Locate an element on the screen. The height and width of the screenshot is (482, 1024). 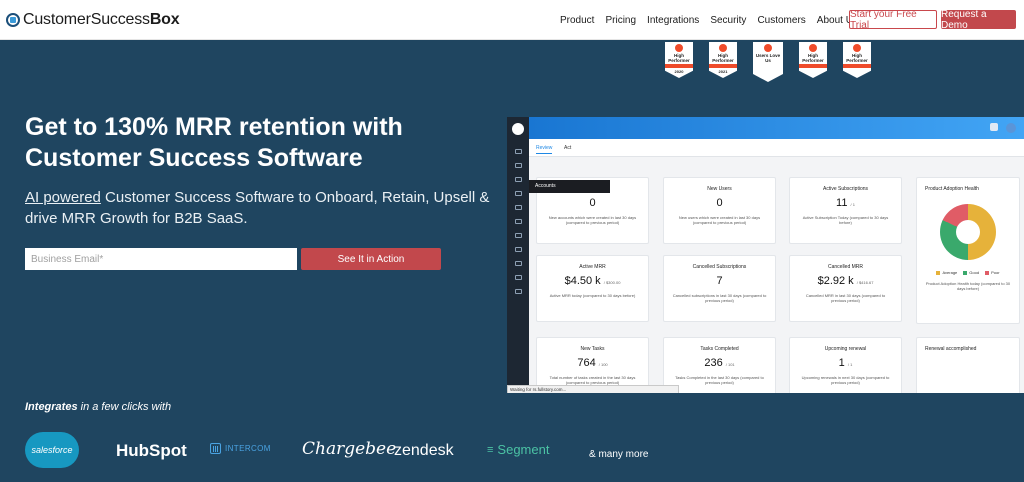
brand-logo: CustomerSuccessBox is located at coordinates (93, 19).